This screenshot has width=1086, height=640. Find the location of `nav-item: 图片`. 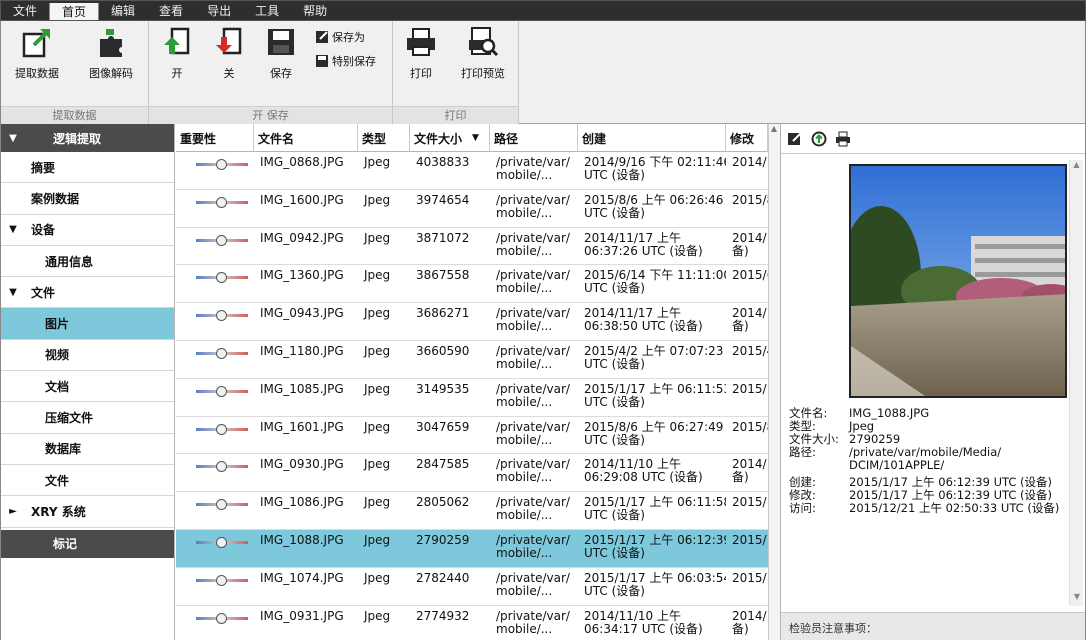

nav-item: 图片 is located at coordinates (87, 324).